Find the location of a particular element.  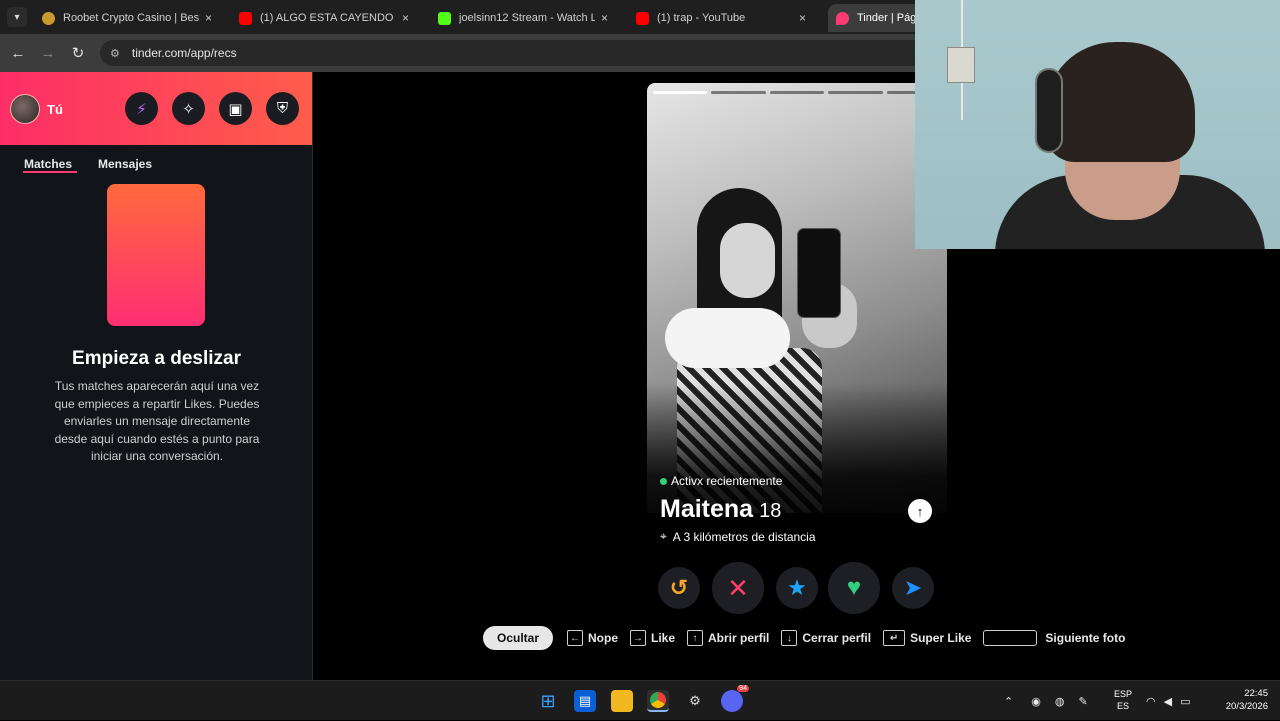

chevron-down-icon: ▾ is located at coordinates (17, 17).